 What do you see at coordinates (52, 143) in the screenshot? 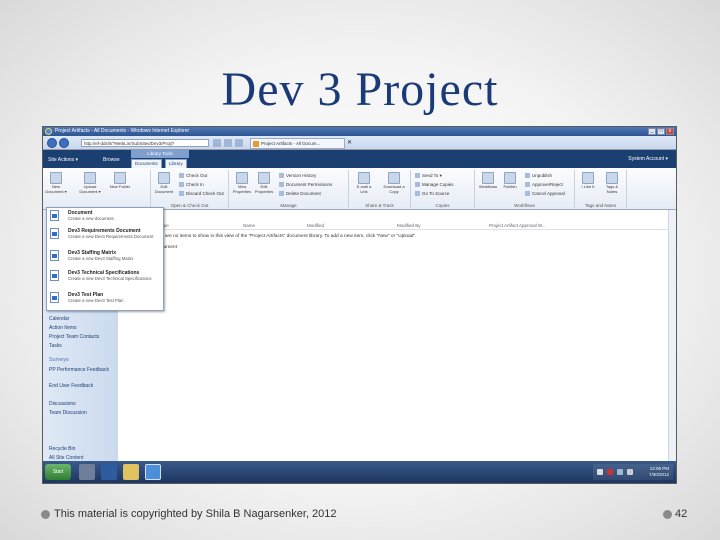
I see `back-icon` at bounding box center [52, 143].